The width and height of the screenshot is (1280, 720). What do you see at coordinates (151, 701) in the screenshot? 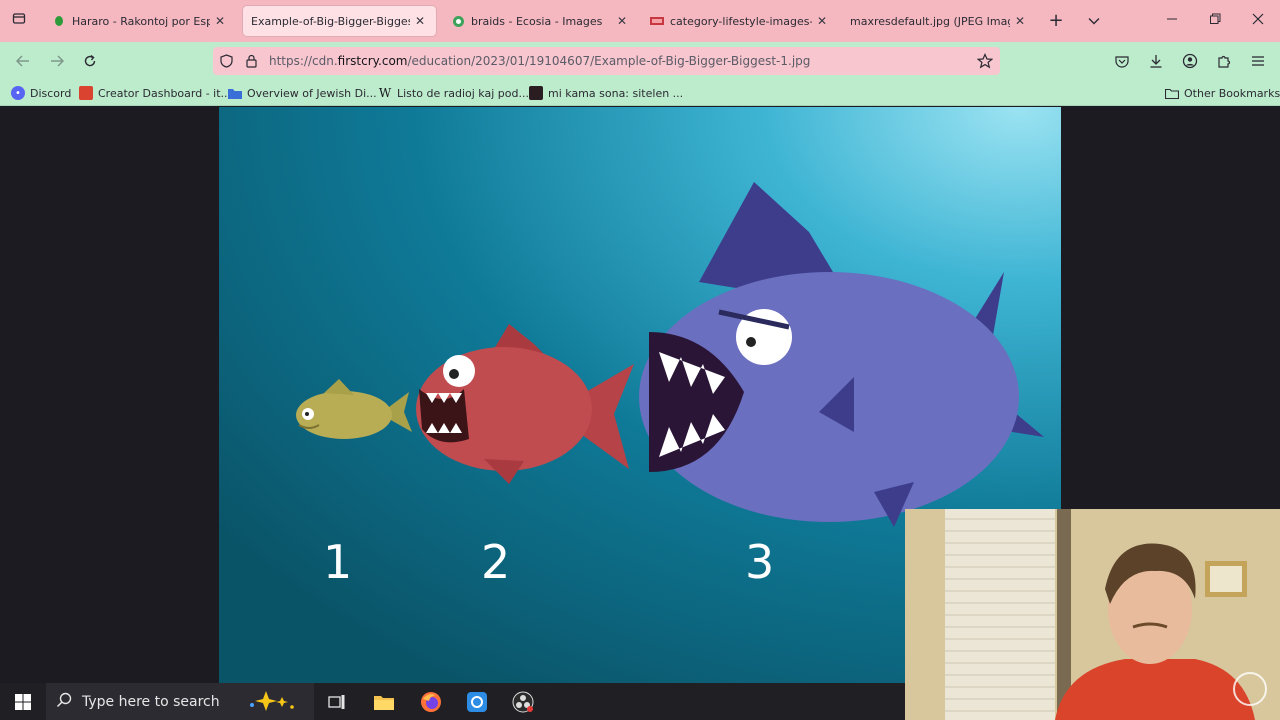
I see `search-placeholder: Type here to search` at bounding box center [151, 701].